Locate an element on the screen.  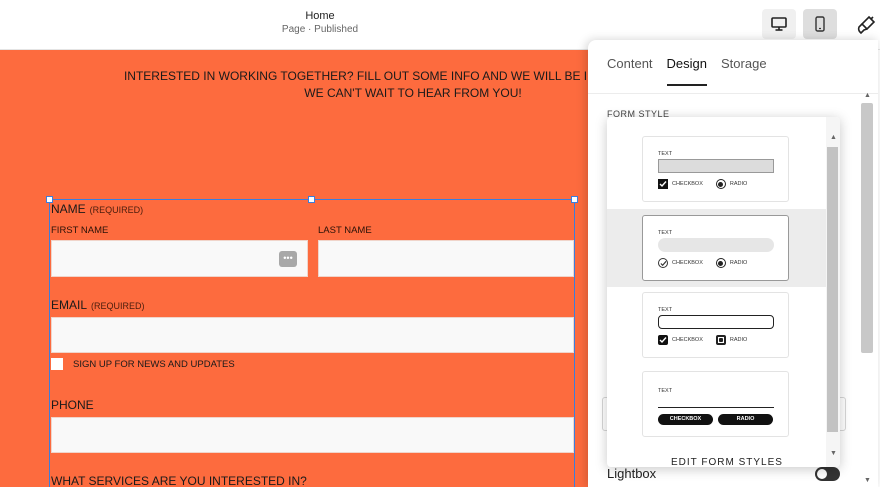
lightbox-toggle is located at coordinates (827, 474).